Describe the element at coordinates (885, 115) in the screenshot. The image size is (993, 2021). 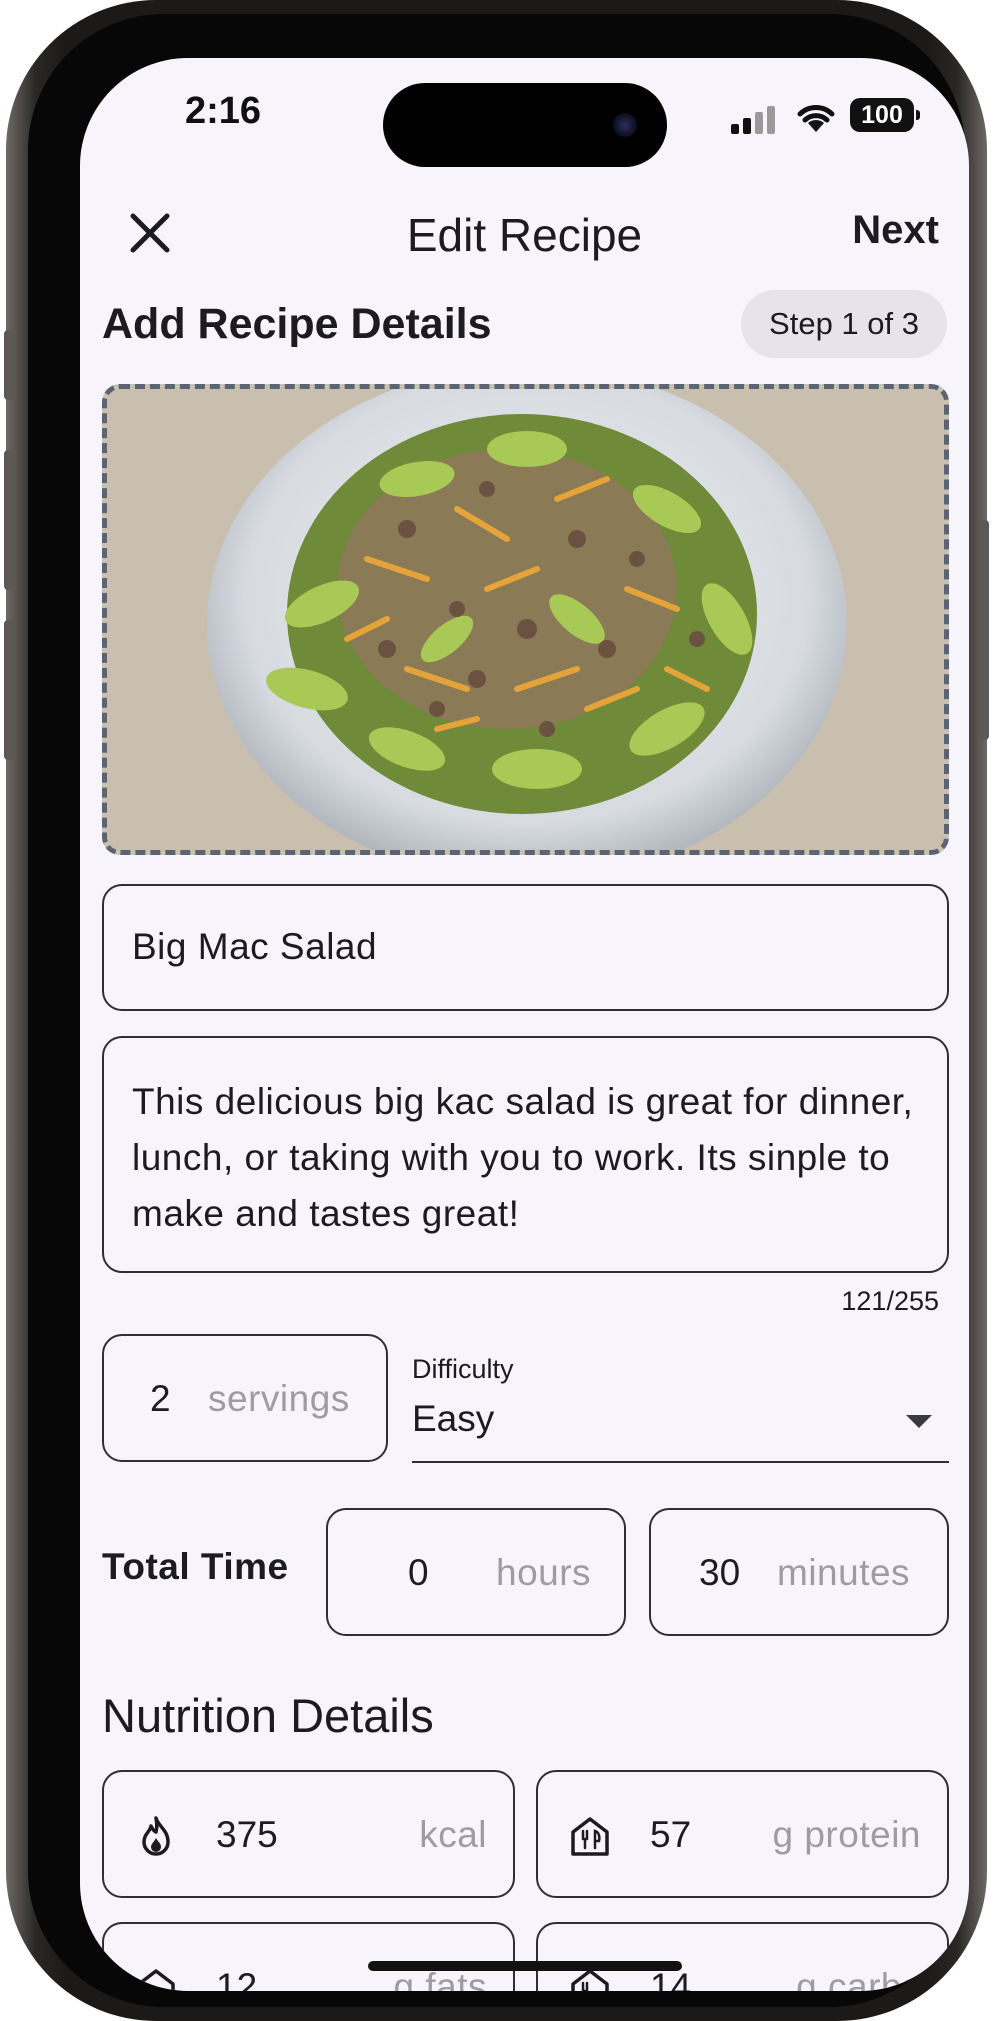
I see `battery-icon: 100` at that location.